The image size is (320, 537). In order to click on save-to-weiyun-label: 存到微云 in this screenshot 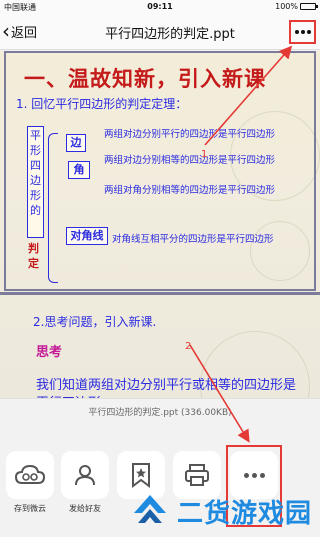, I will do `click(30, 508)`.